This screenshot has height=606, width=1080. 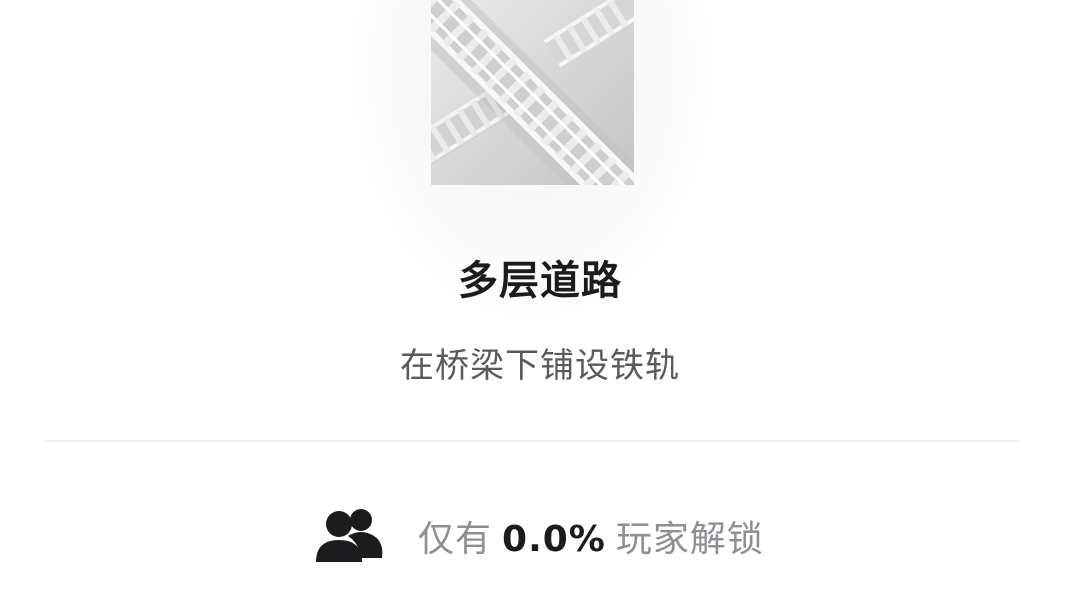 I want to click on unlock-stats: 仅有 0.0% 玩家解锁, so click(x=539, y=536).